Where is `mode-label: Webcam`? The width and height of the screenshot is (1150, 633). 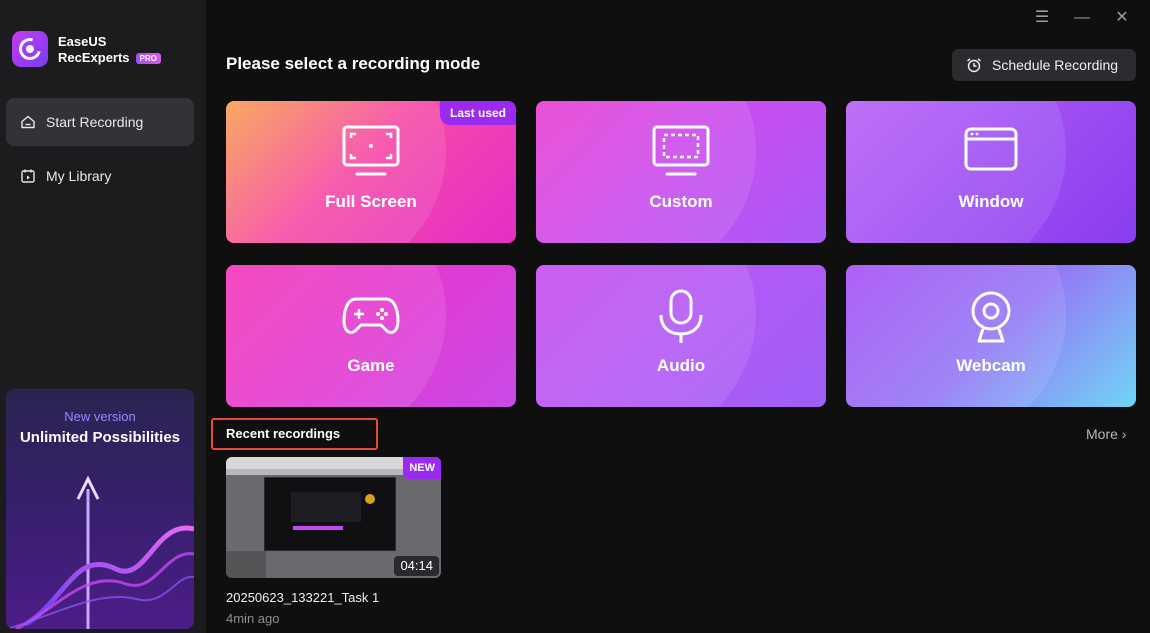 mode-label: Webcam is located at coordinates (991, 365).